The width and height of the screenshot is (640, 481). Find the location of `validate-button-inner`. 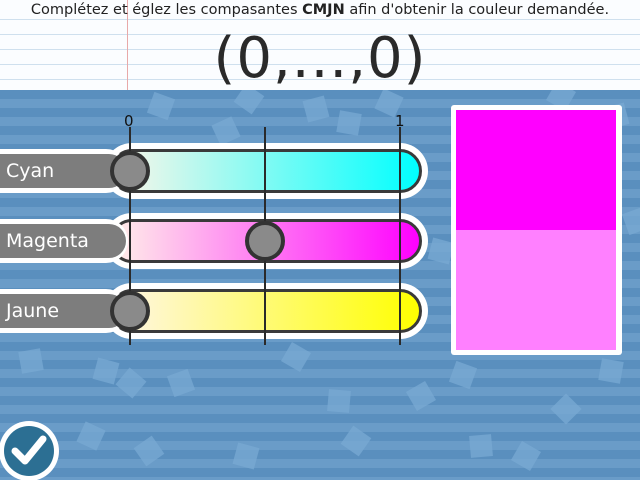

validate-button-inner is located at coordinates (29, 451).